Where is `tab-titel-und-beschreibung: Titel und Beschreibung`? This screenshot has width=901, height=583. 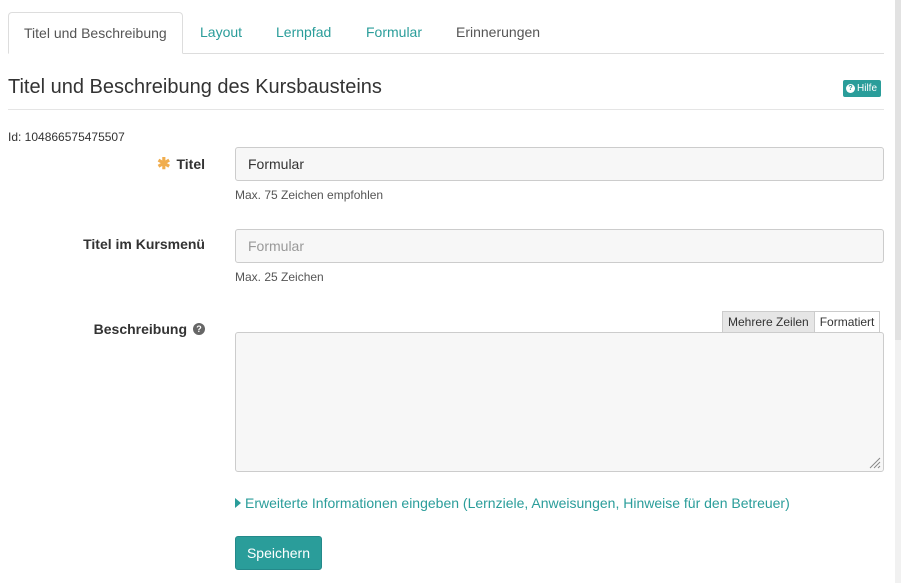
tab-titel-und-beschreibung: Titel und Beschreibung is located at coordinates (95, 33).